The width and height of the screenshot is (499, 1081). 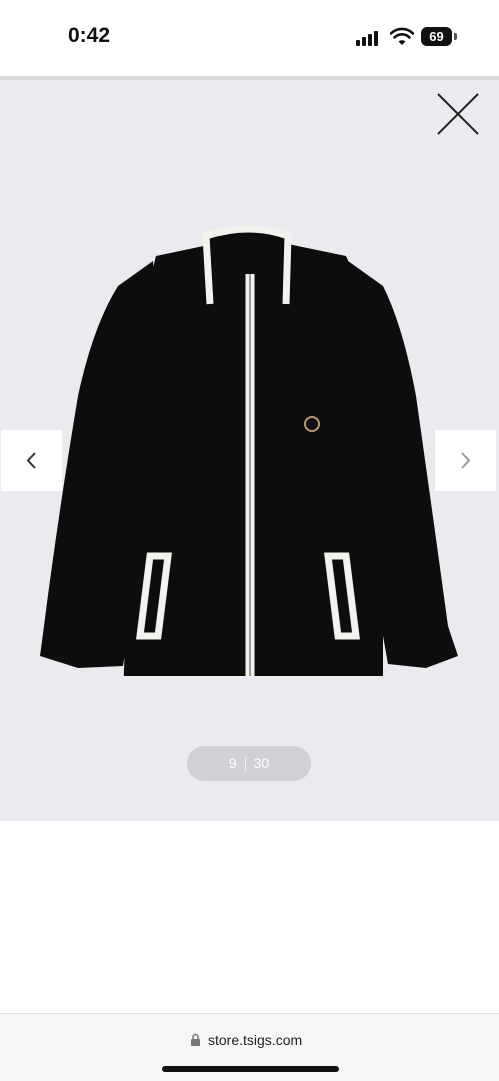 I want to click on lock-icon, so click(x=195, y=1039).